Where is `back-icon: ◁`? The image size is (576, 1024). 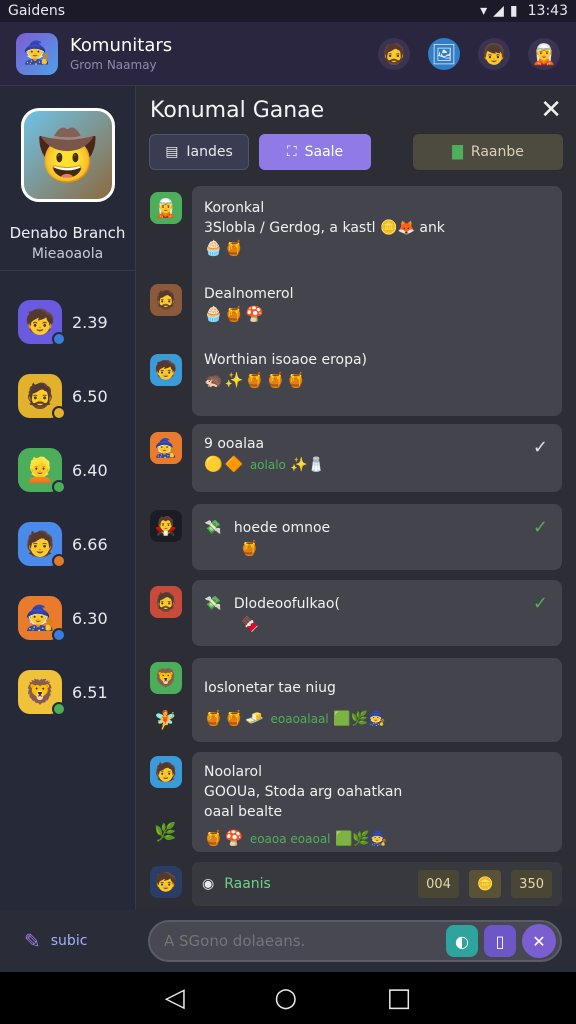 back-icon: ◁ is located at coordinates (175, 998).